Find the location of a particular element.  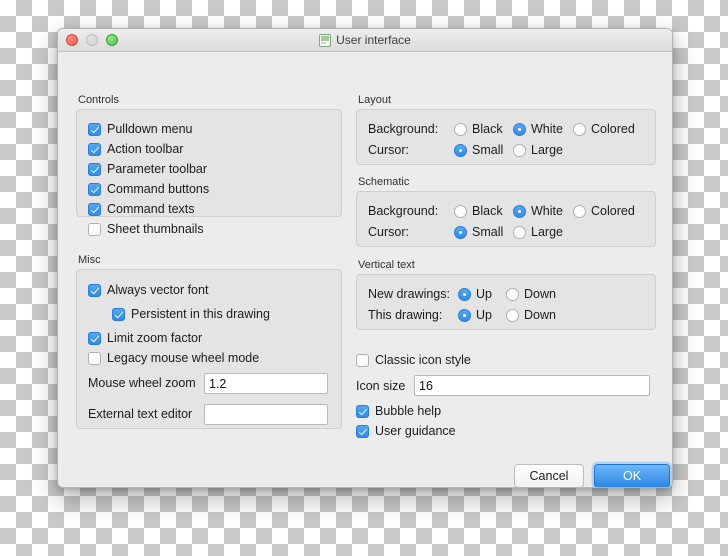

minimize-button is located at coordinates (92, 40).